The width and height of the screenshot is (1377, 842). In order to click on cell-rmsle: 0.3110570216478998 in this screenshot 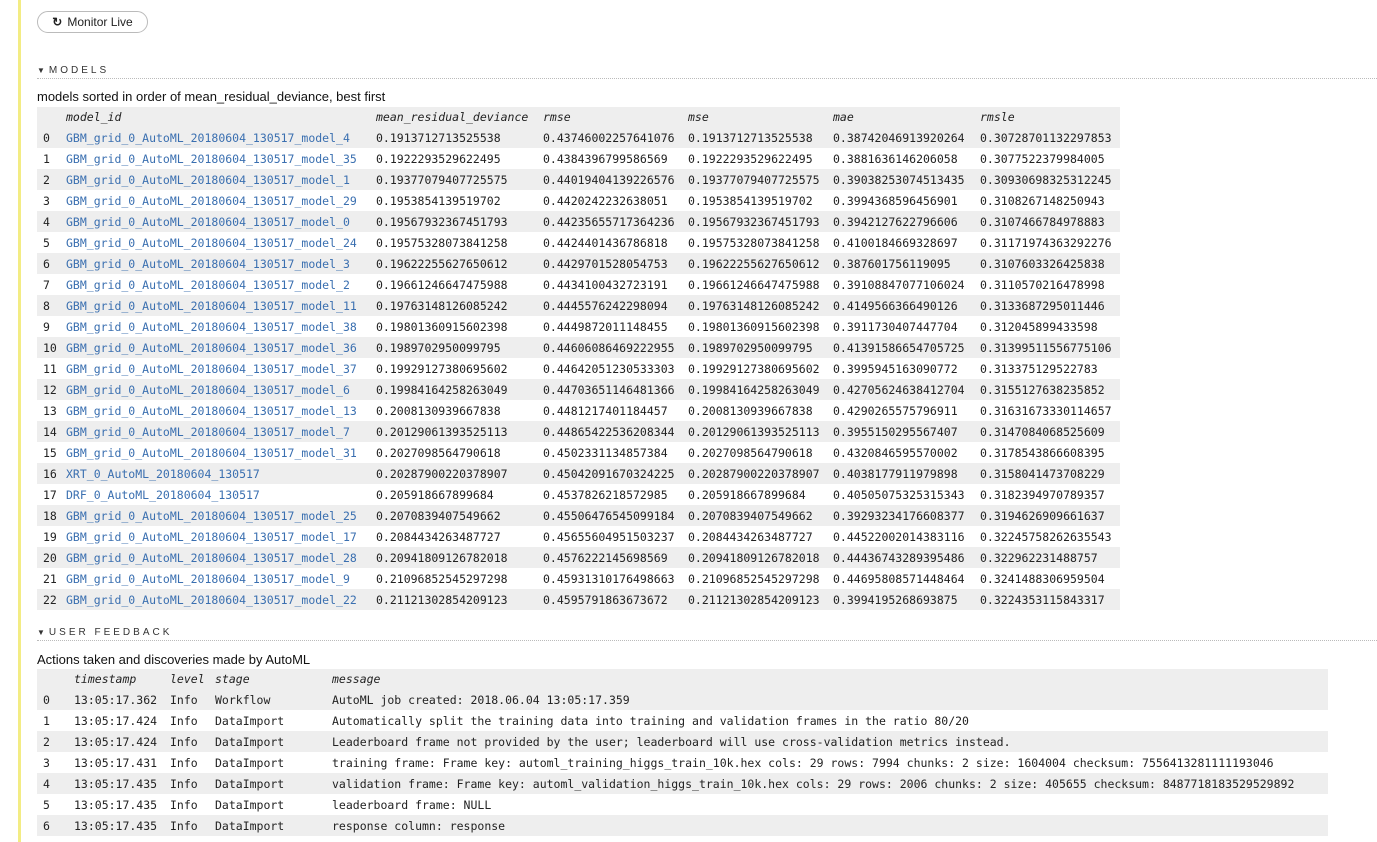, I will do `click(1042, 284)`.